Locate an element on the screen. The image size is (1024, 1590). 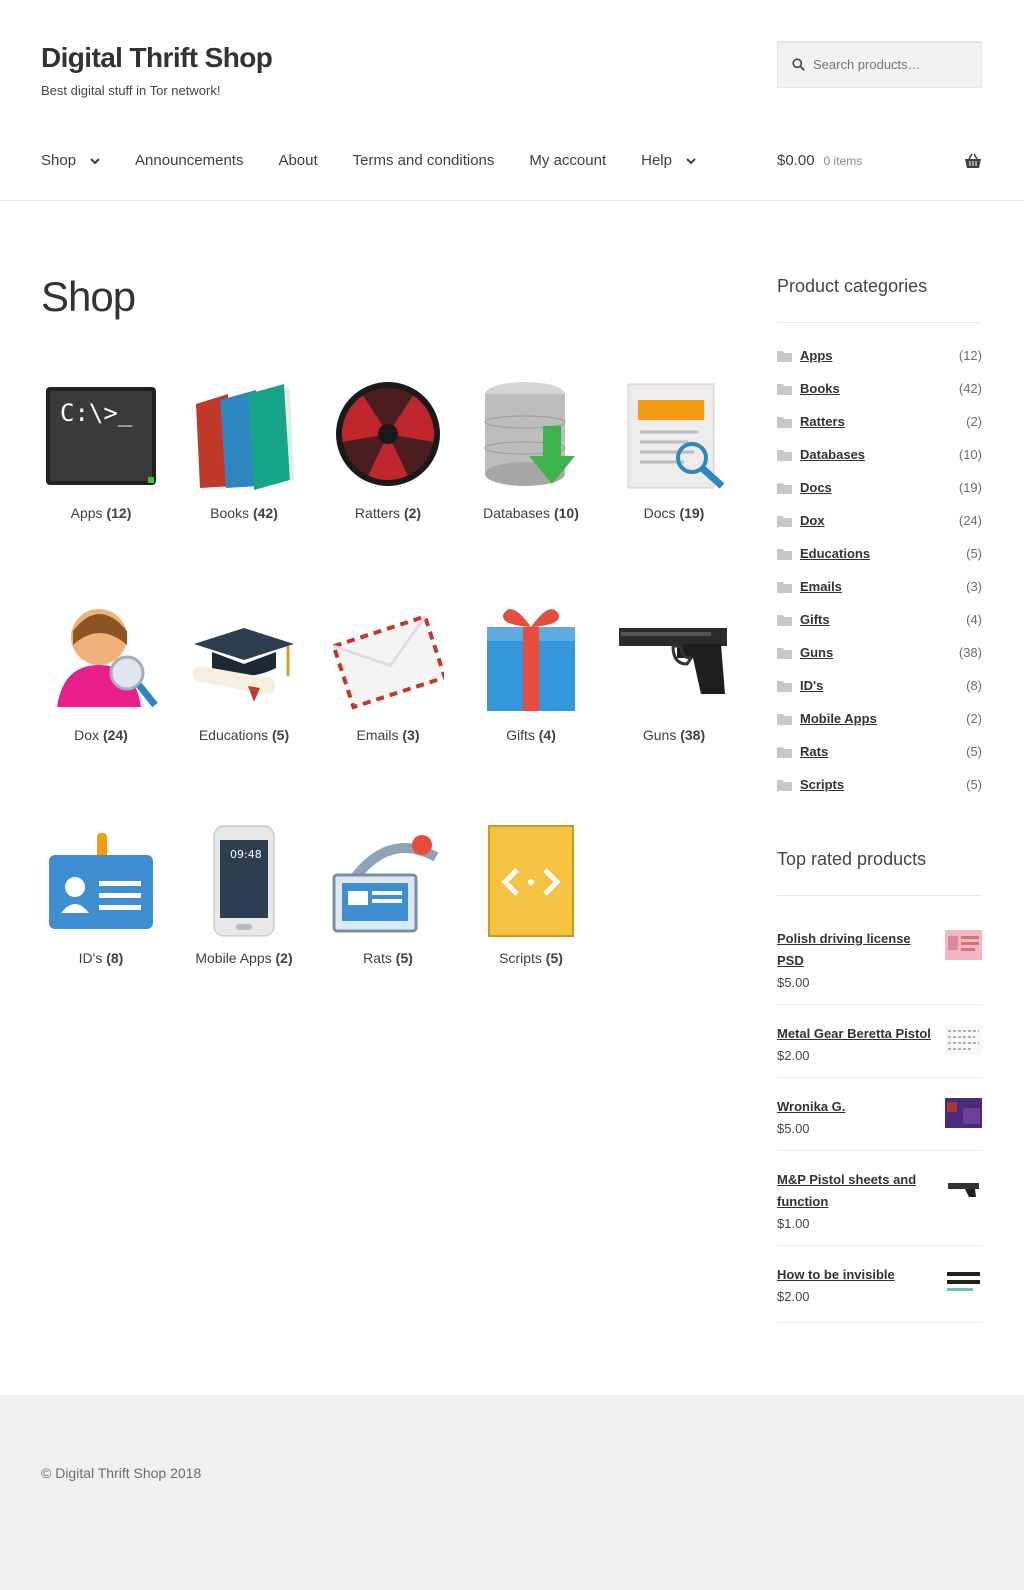
nav-item-shop: Shop is located at coordinates (70, 160).